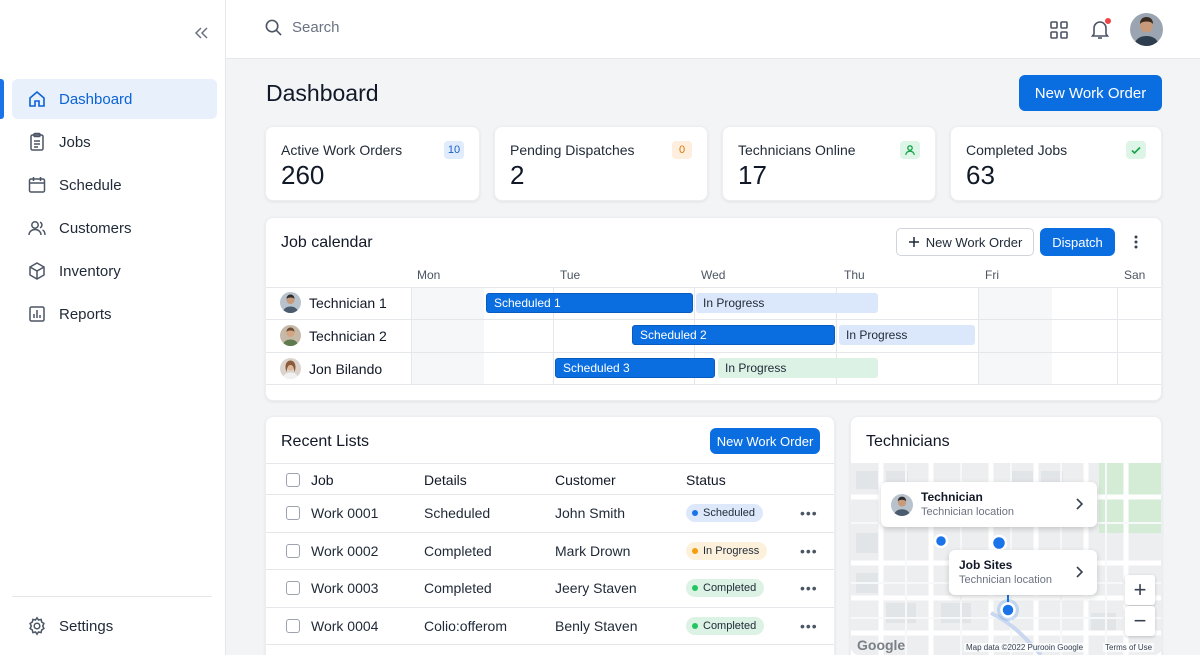 The image size is (1200, 655). I want to click on column-header: Job, so click(322, 480).